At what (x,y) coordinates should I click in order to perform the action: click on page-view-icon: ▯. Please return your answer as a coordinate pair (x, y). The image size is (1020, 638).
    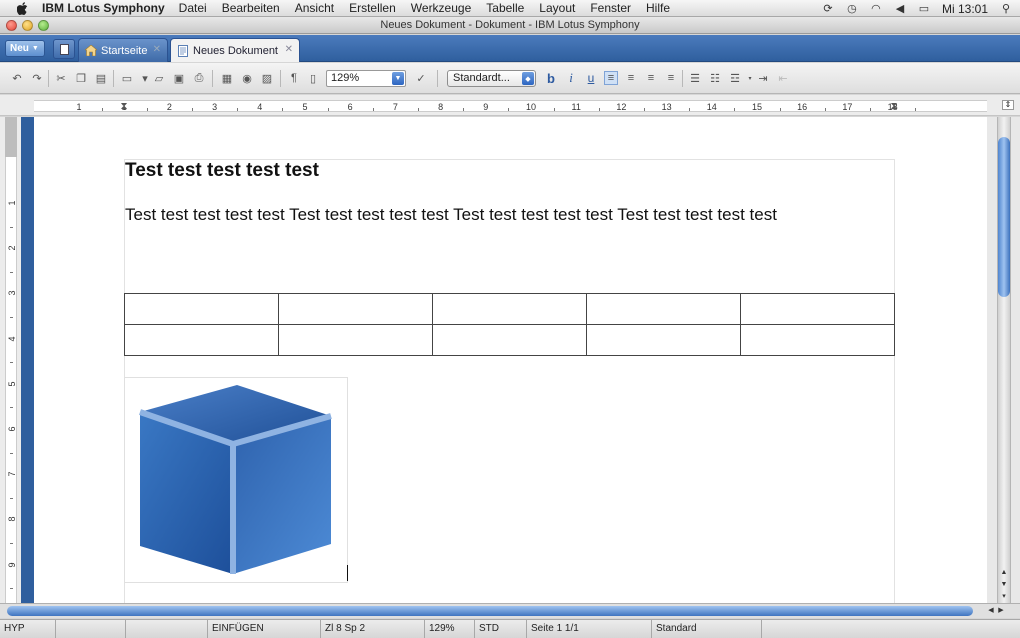
    Looking at the image, I should click on (313, 78).